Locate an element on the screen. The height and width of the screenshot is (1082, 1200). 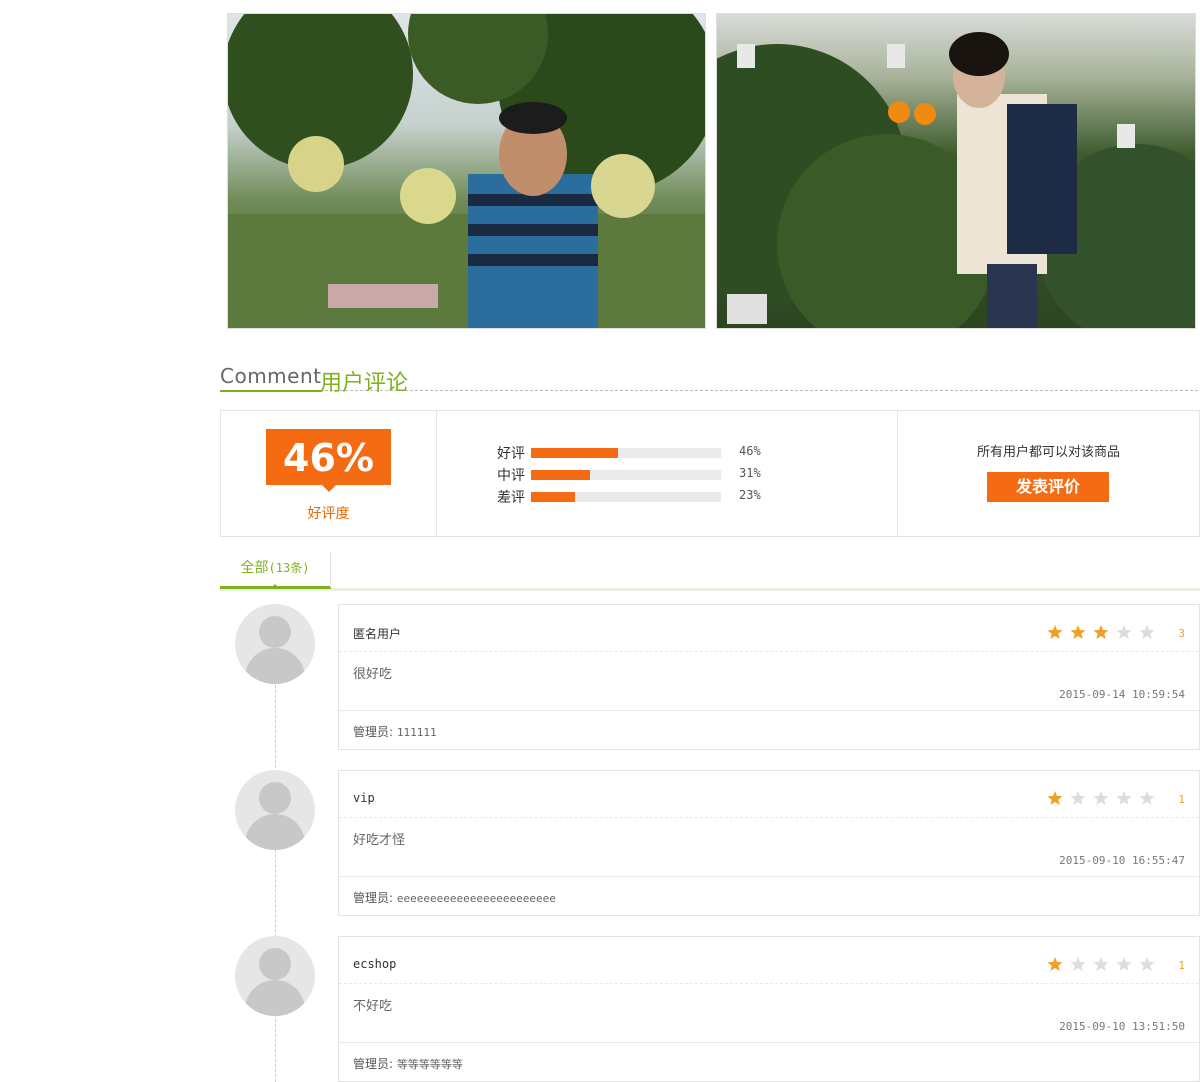
comment-username: 匿名用户 is located at coordinates (377, 634).